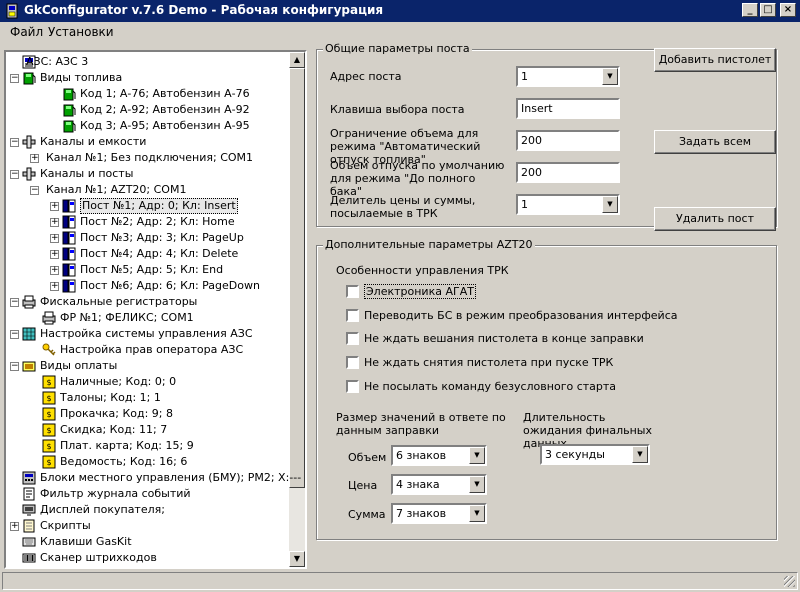 This screenshot has width=800, height=592. Describe the element at coordinates (147, 286) in the screenshot. I see `tree-item: + Пост №6; Адр: 6; Кл: PageDown` at that location.